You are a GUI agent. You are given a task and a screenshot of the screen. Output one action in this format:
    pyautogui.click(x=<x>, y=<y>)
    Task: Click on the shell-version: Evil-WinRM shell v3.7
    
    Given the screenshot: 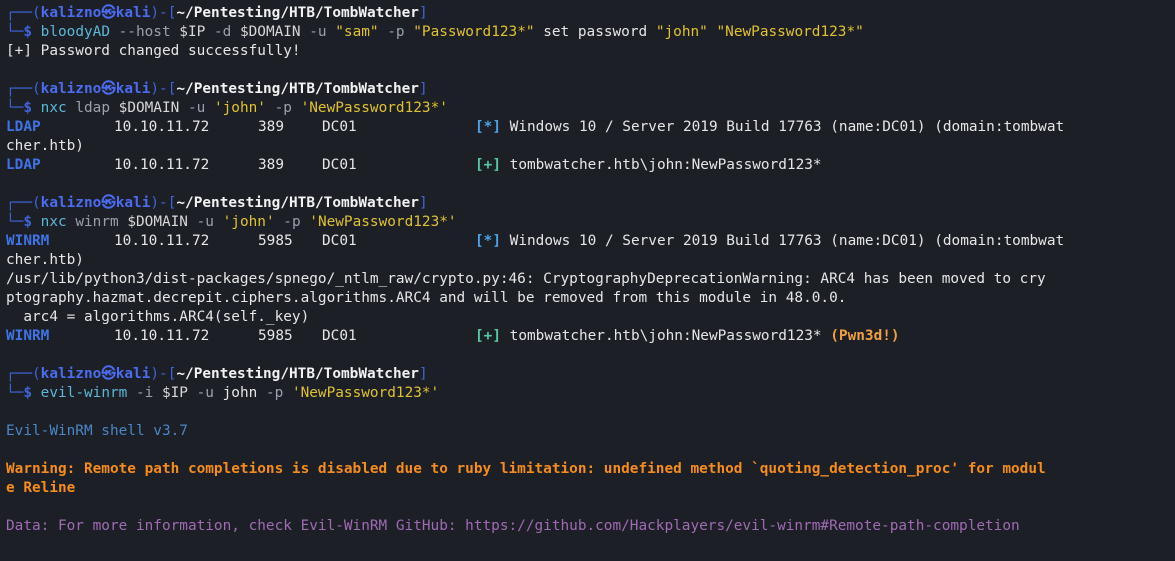 What is the action you would take?
    pyautogui.click(x=97, y=431)
    